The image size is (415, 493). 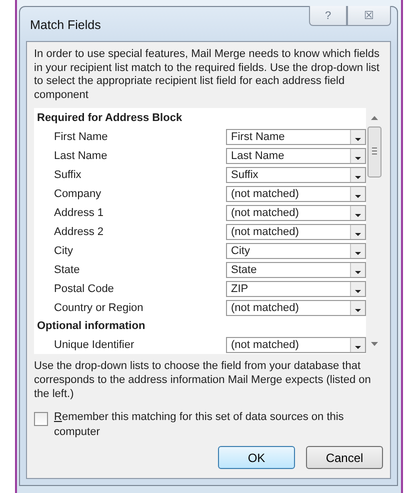 What do you see at coordinates (296, 270) in the screenshot?
I see `field-dropdown: State` at bounding box center [296, 270].